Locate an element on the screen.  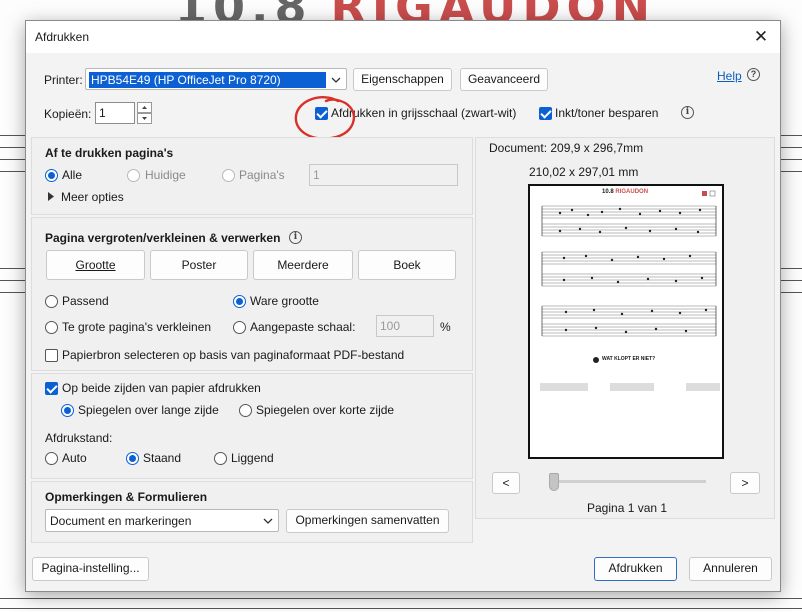
duplex-checkbox is located at coordinates (51, 388).